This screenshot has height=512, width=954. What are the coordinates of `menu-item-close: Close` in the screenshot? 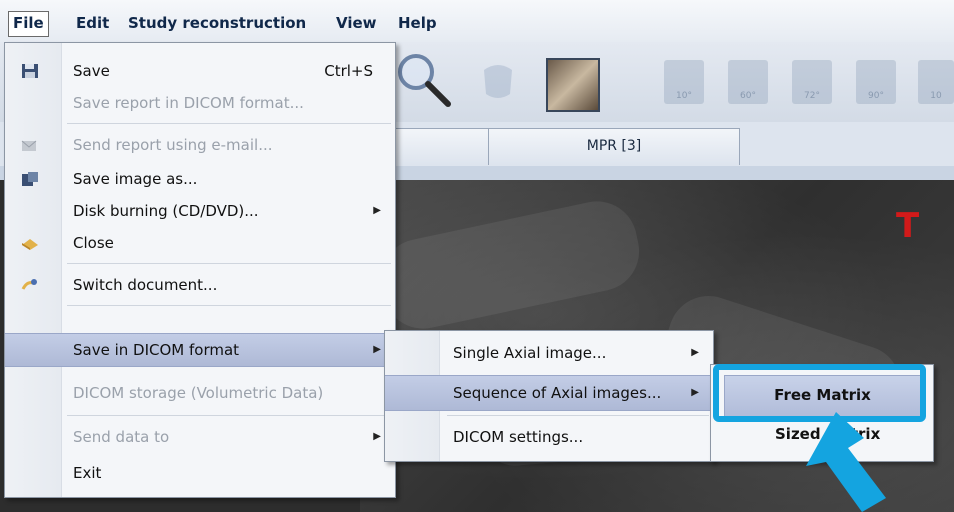 It's located at (200, 243).